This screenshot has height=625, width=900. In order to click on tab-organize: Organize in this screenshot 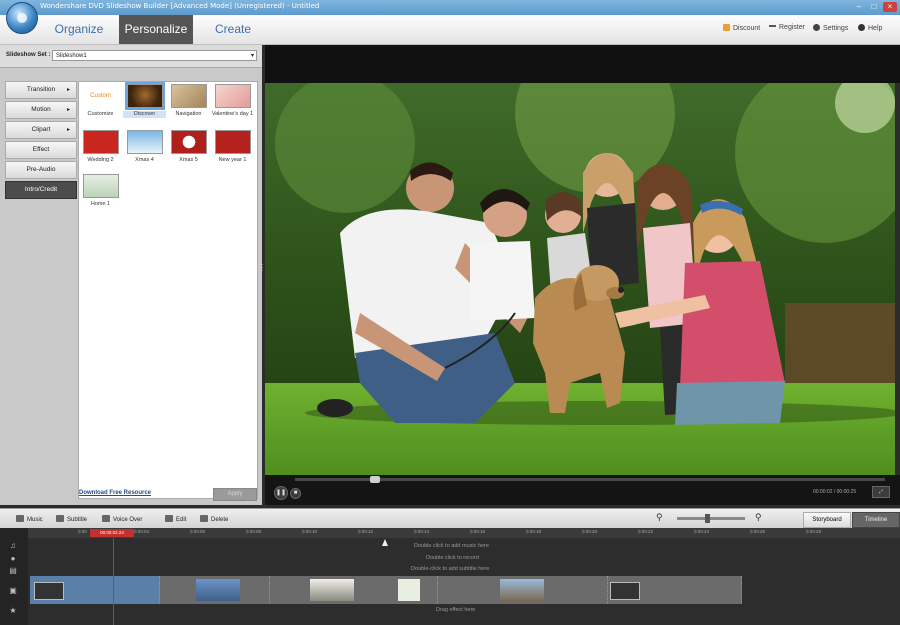, I will do `click(79, 29)`.